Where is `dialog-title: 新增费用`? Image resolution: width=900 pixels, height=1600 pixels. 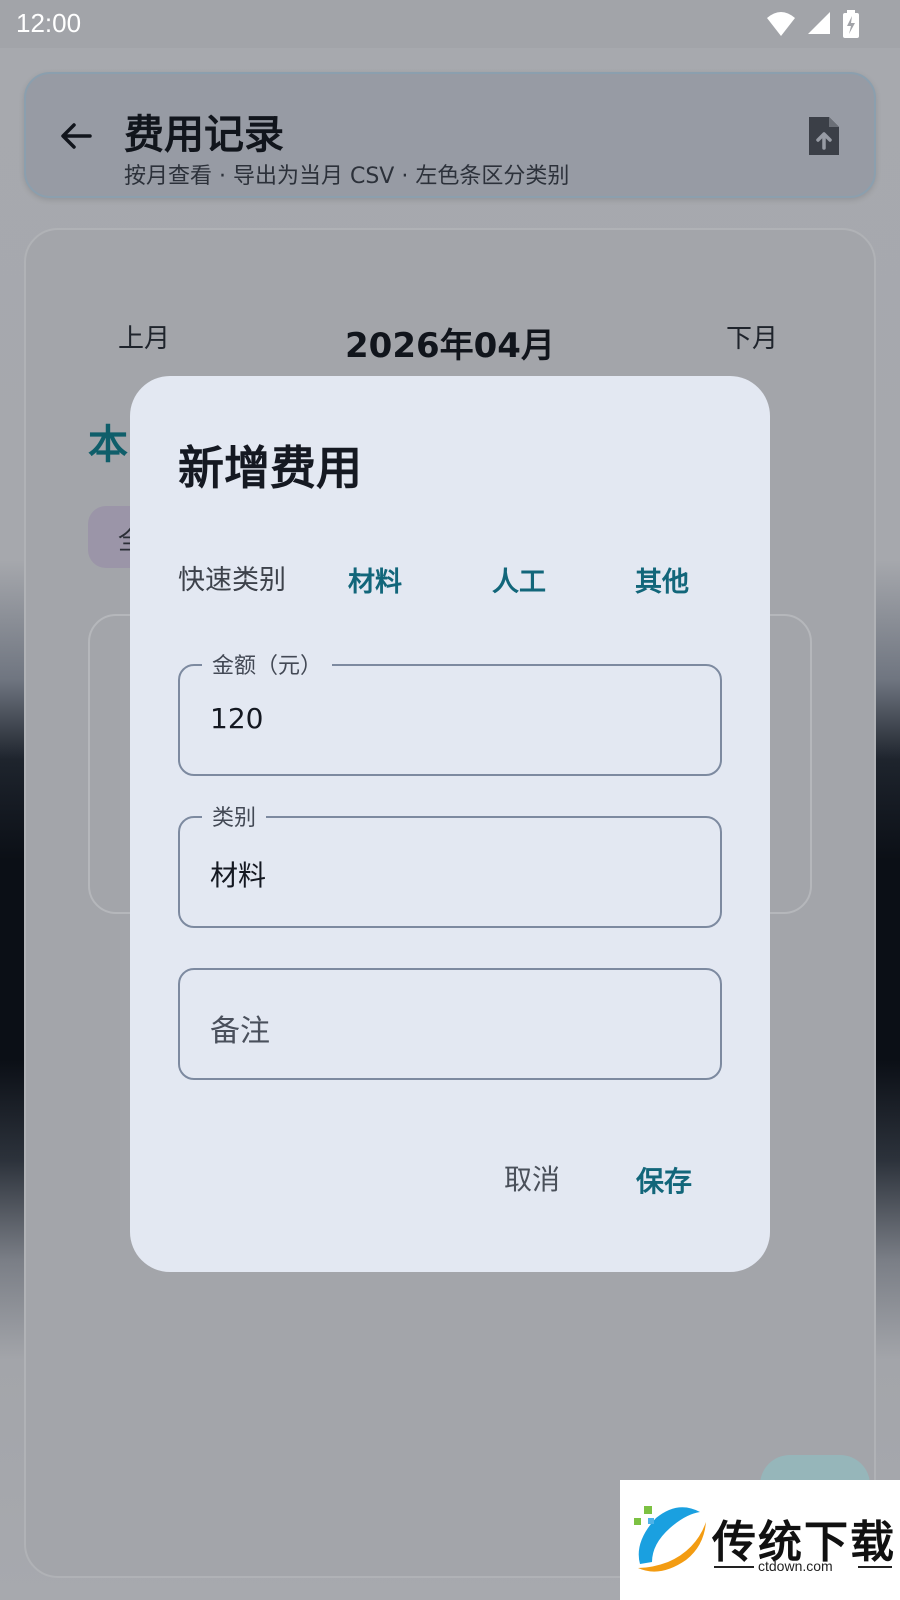
dialog-title: 新增费用 is located at coordinates (270, 468).